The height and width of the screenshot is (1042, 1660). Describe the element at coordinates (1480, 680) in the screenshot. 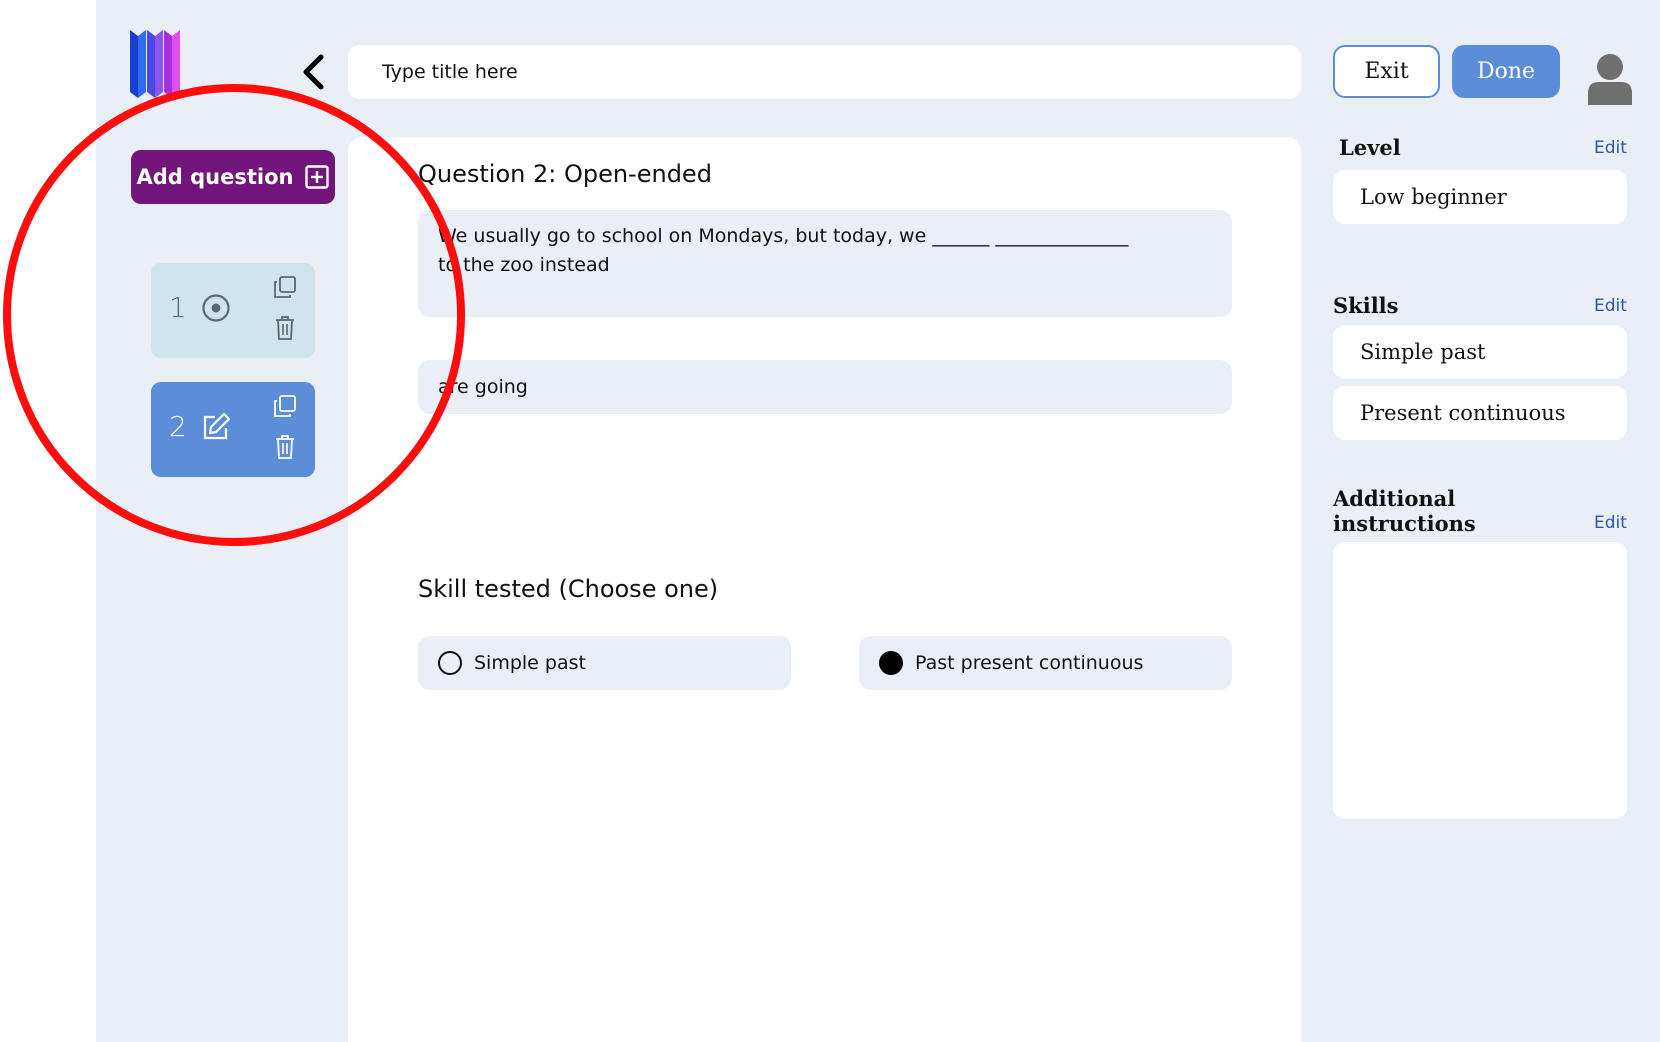

I see `additional-instructions-field` at that location.